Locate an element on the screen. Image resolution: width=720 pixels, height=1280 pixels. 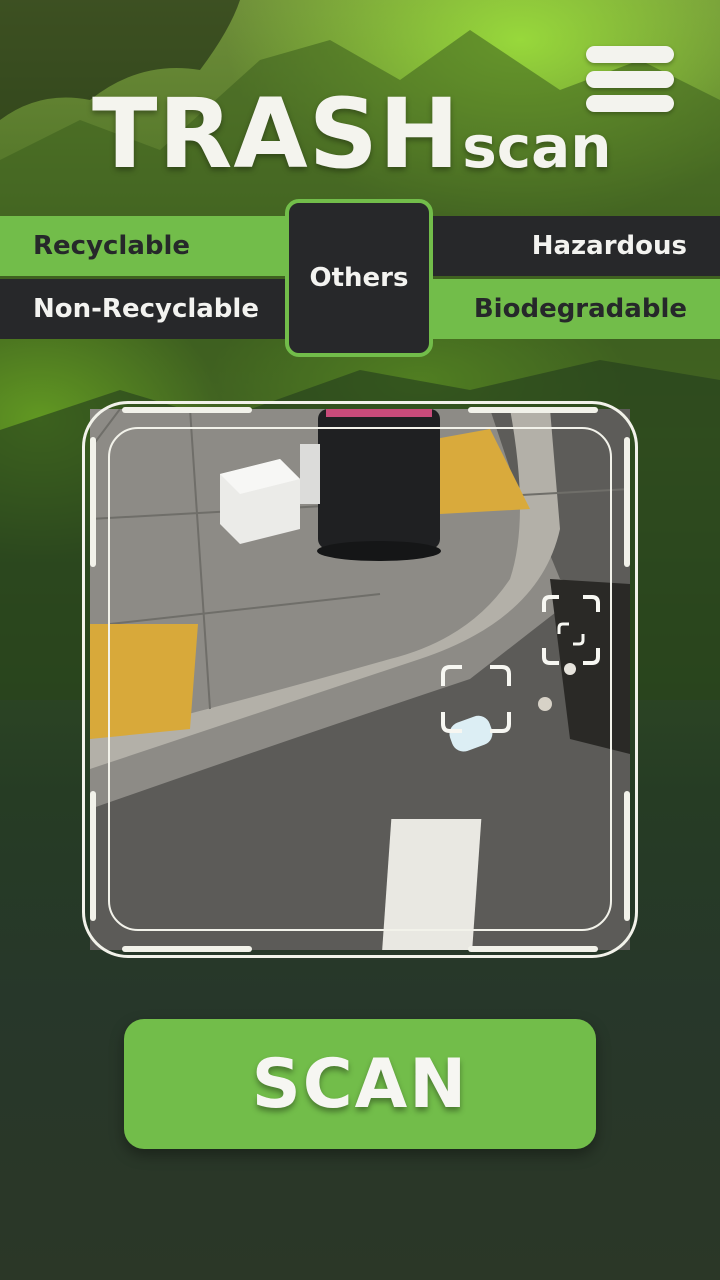
category-label: Recyclable is located at coordinates (112, 246).